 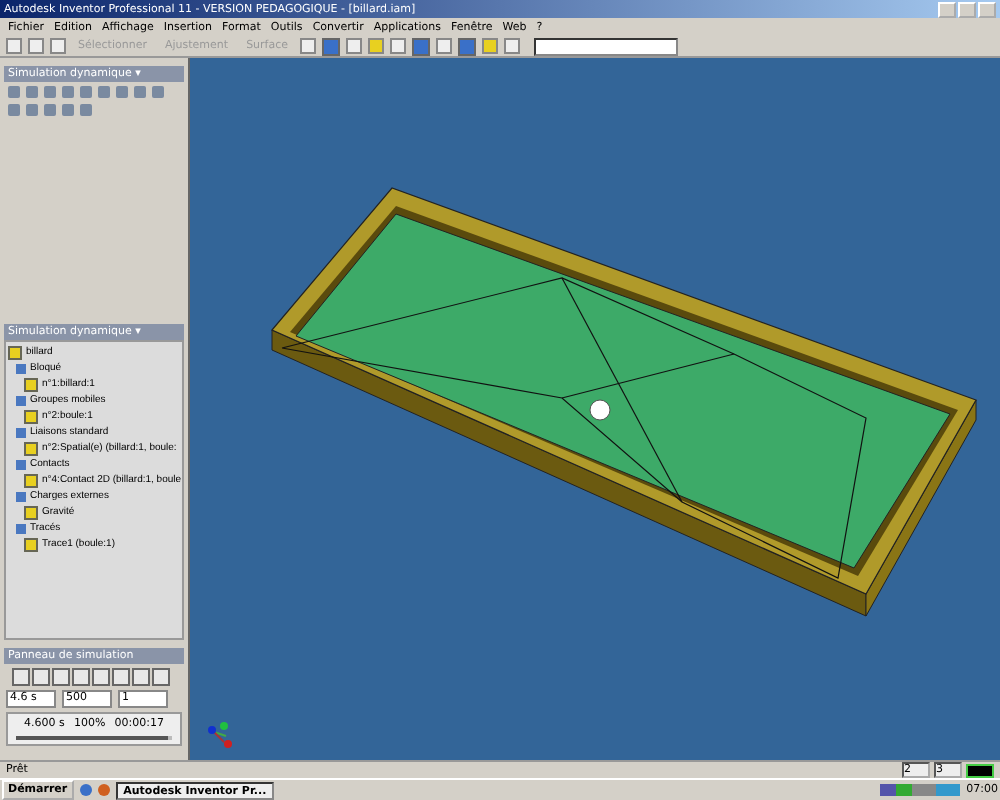 I want to click on minimize-button, so click(x=947, y=9).